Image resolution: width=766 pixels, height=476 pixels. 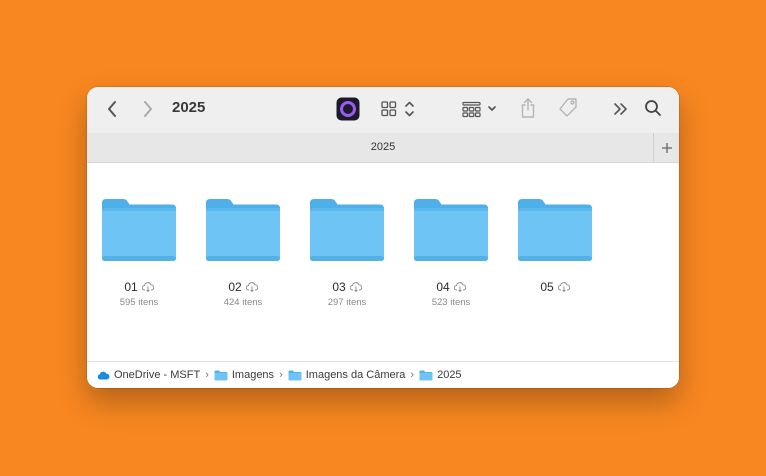 I want to click on path-crumb-imagens-da-camera: Imagens da Câmera, so click(x=347, y=375).